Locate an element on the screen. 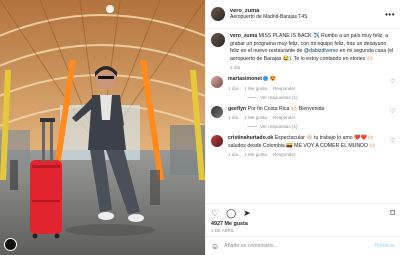 The image size is (400, 255). likes-count: 4927 Me gusta is located at coordinates (303, 224).